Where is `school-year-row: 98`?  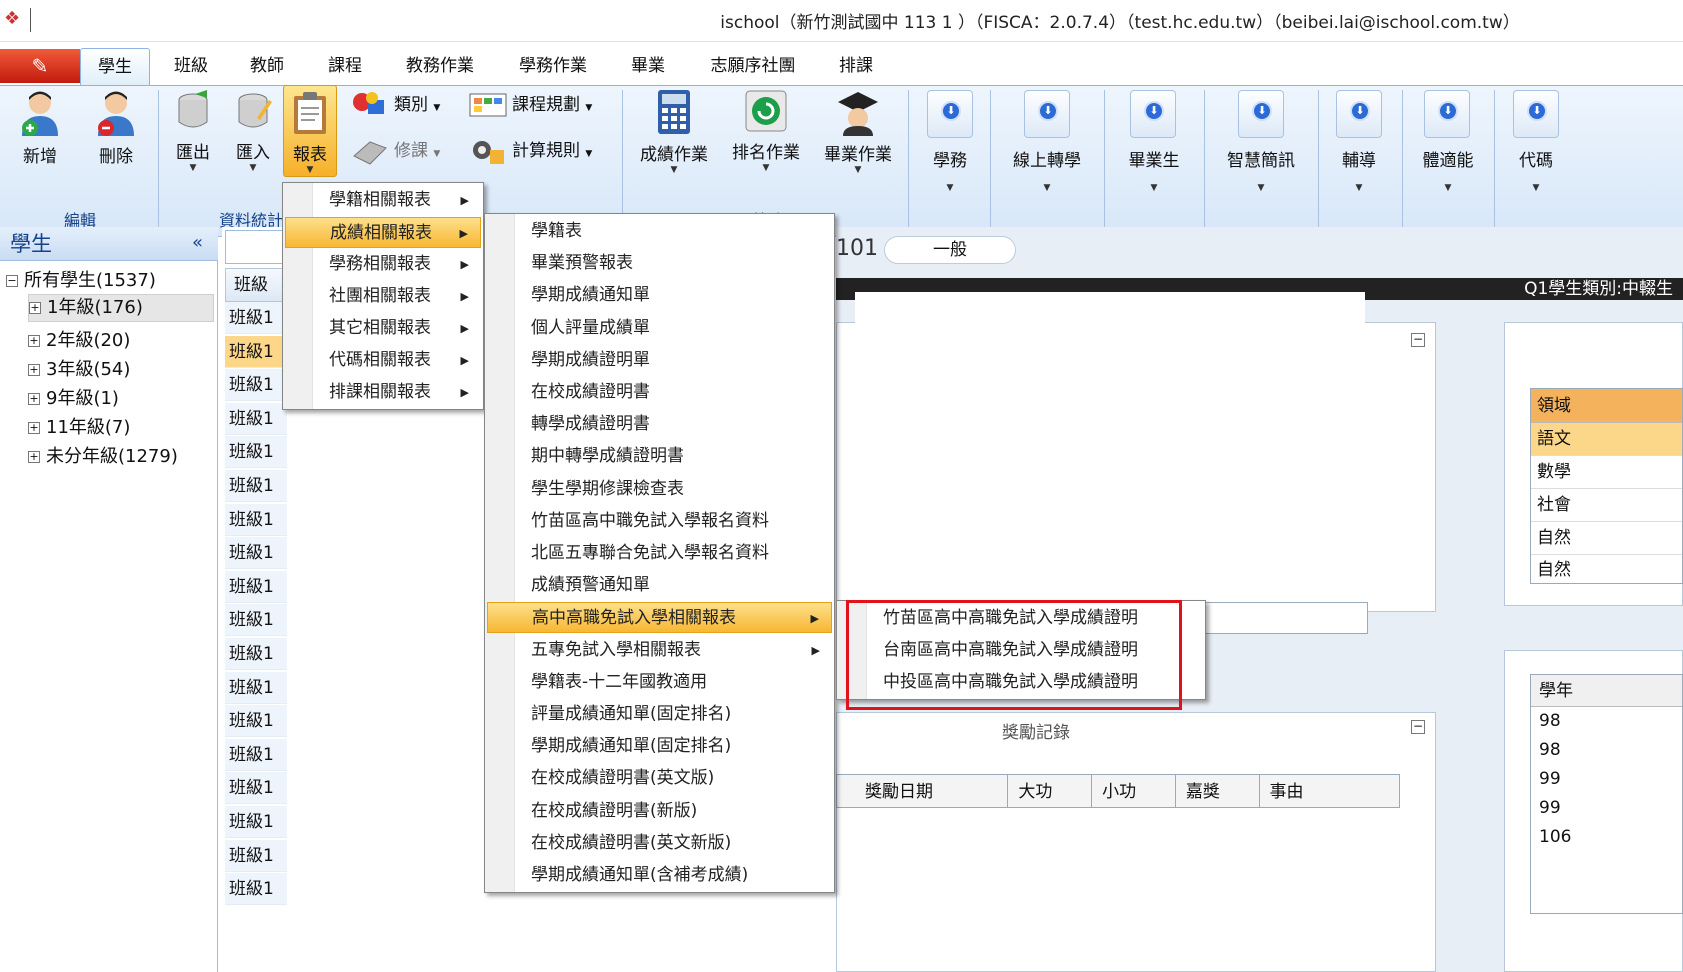
school-year-row: 98 is located at coordinates (1606, 750).